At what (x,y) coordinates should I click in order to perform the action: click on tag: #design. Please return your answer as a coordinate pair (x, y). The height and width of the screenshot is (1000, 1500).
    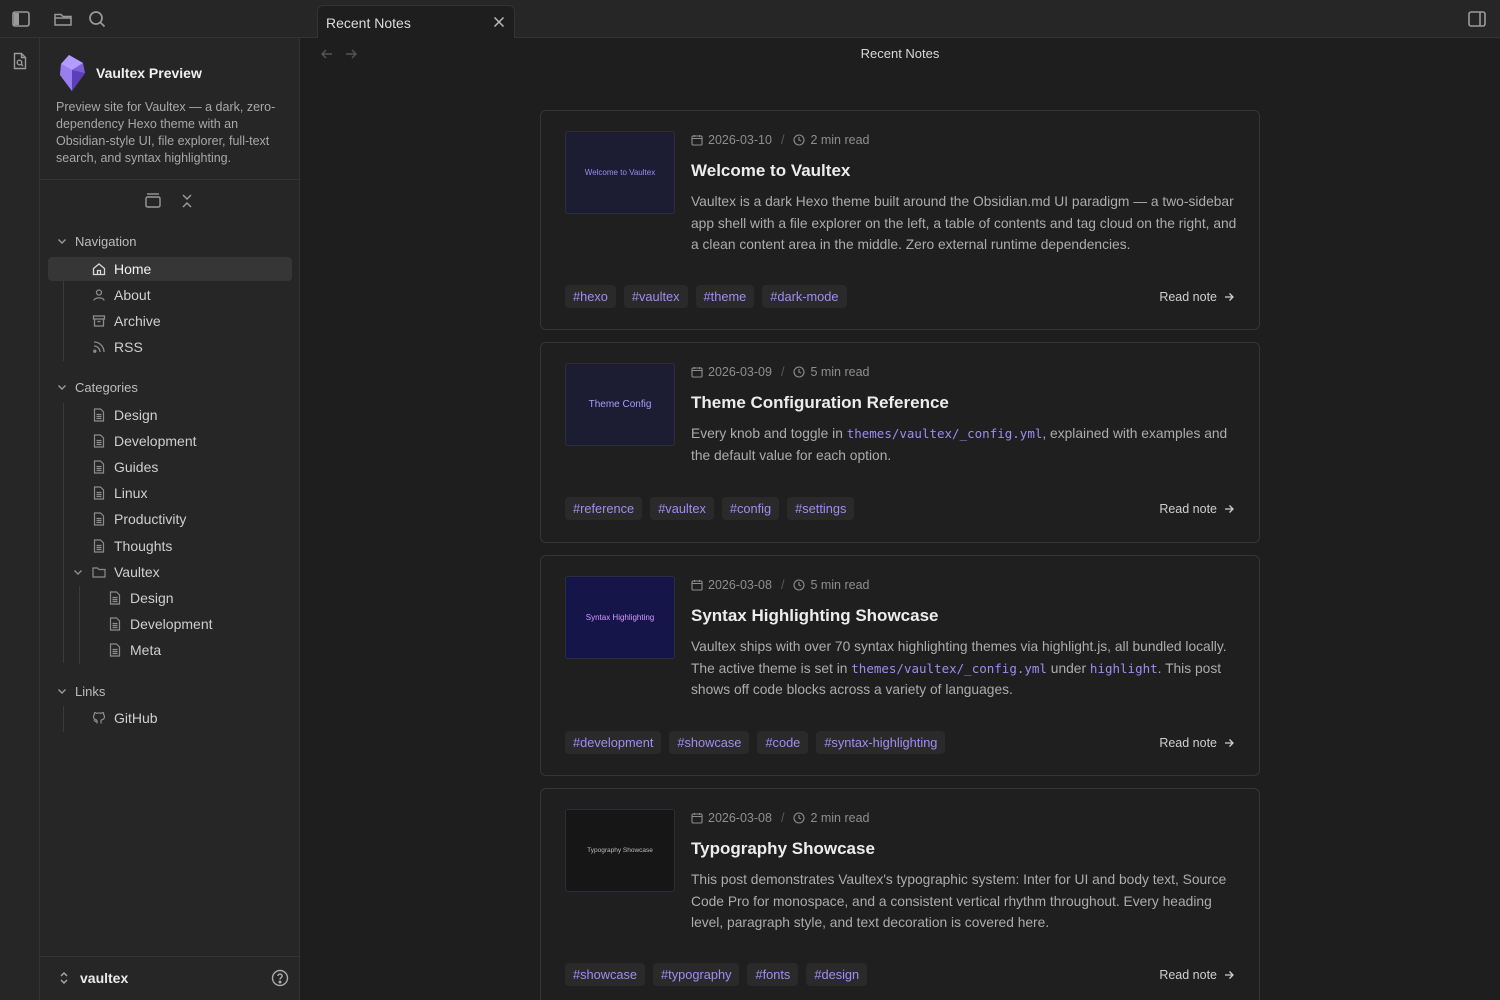
    Looking at the image, I should click on (837, 974).